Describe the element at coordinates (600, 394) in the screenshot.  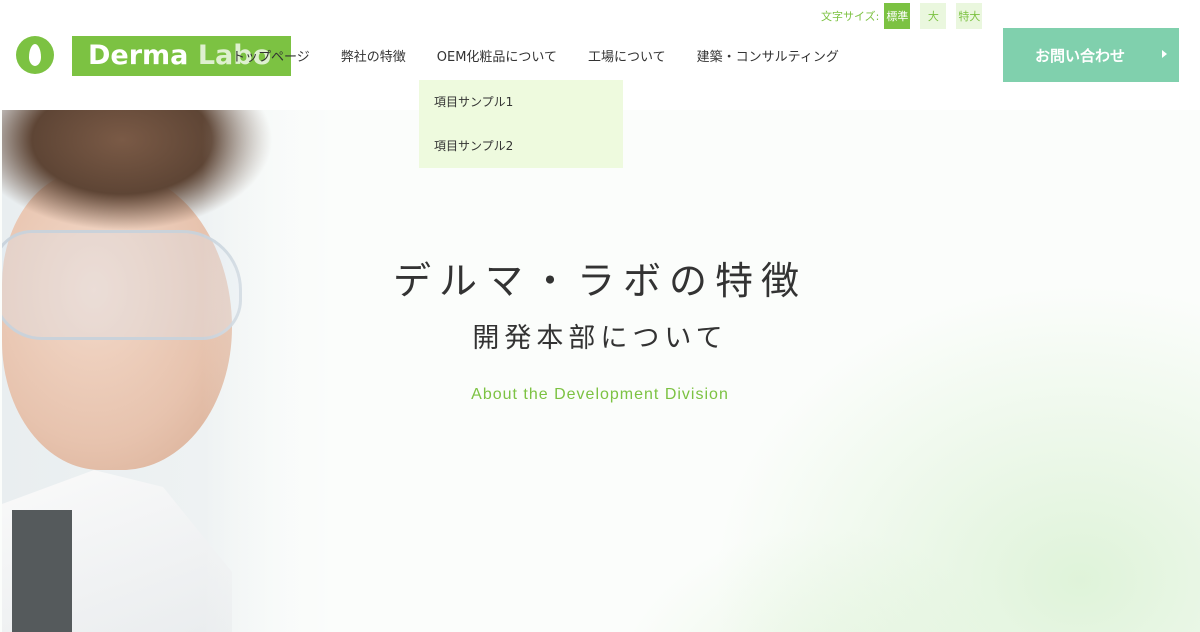
I see `hero-english-subtitle: About the Development Division` at that location.